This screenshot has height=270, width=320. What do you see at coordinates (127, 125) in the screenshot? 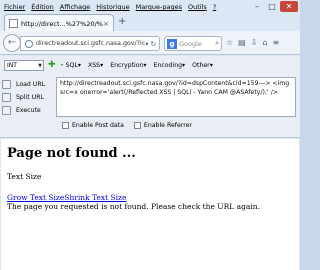
I see `hackbar-options: Enable Post data Enable Referrer` at bounding box center [127, 125].